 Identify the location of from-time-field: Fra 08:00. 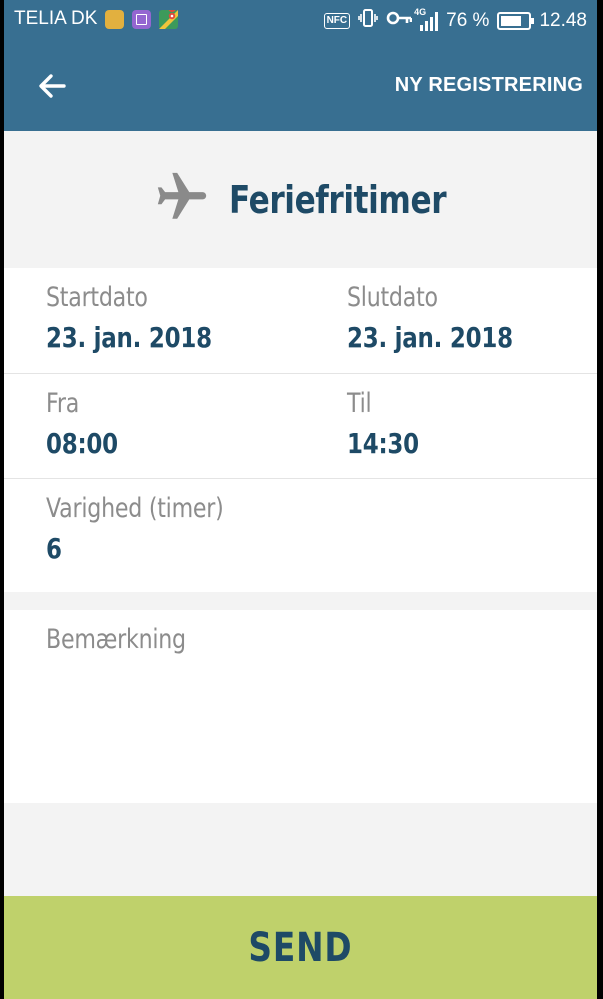
(90, 424).